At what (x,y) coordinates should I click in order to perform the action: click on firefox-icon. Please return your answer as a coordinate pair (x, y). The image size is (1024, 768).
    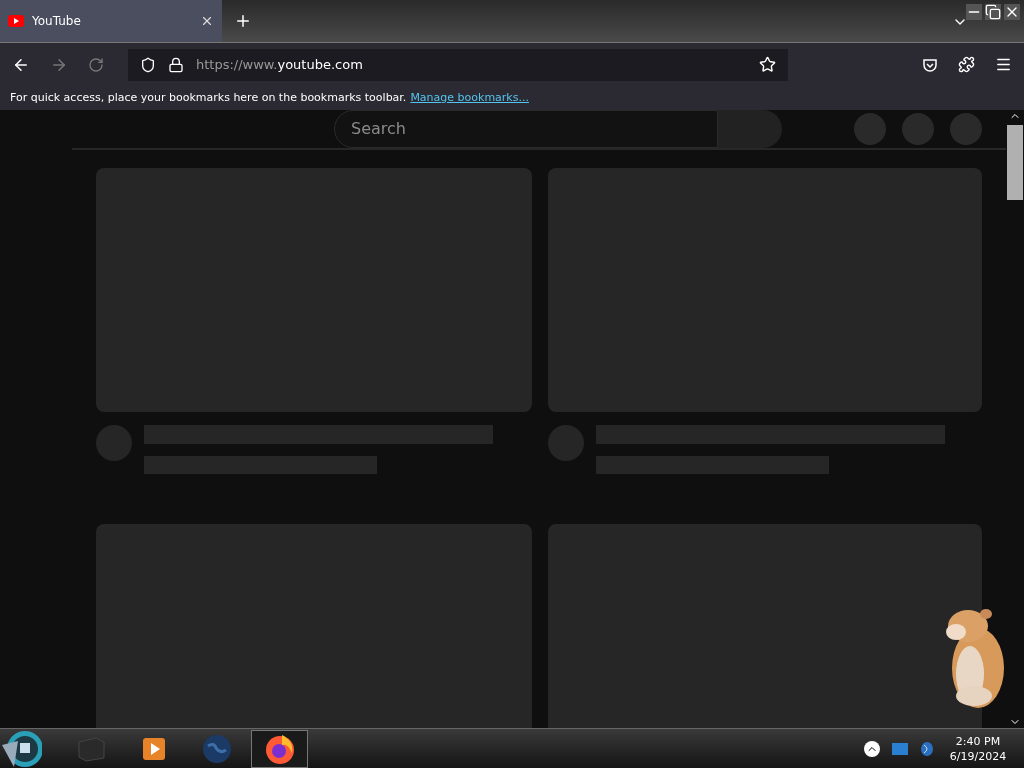
    Looking at the image, I should click on (279, 748).